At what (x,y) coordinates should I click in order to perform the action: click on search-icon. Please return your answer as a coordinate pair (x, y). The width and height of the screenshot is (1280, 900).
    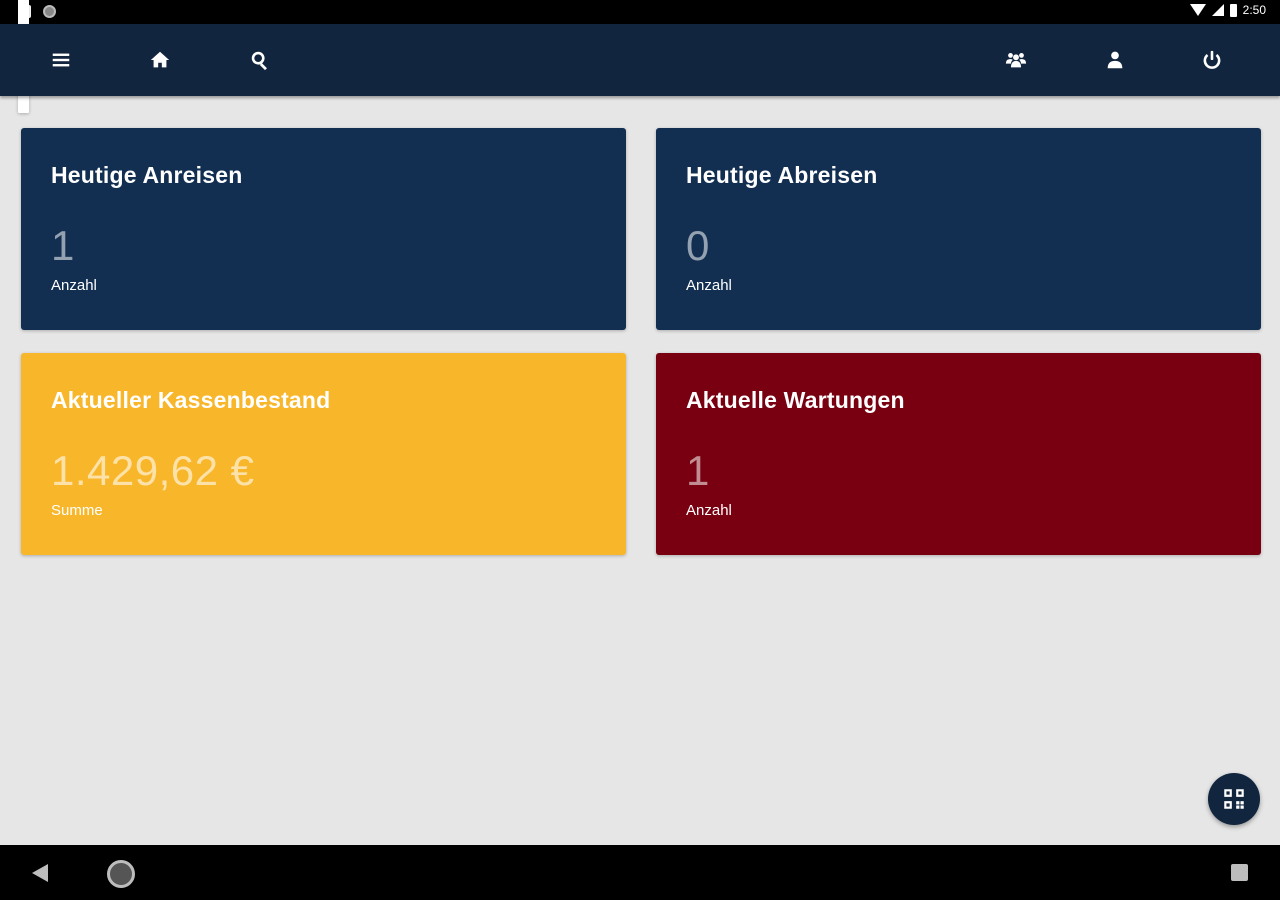
    Looking at the image, I should click on (259, 61).